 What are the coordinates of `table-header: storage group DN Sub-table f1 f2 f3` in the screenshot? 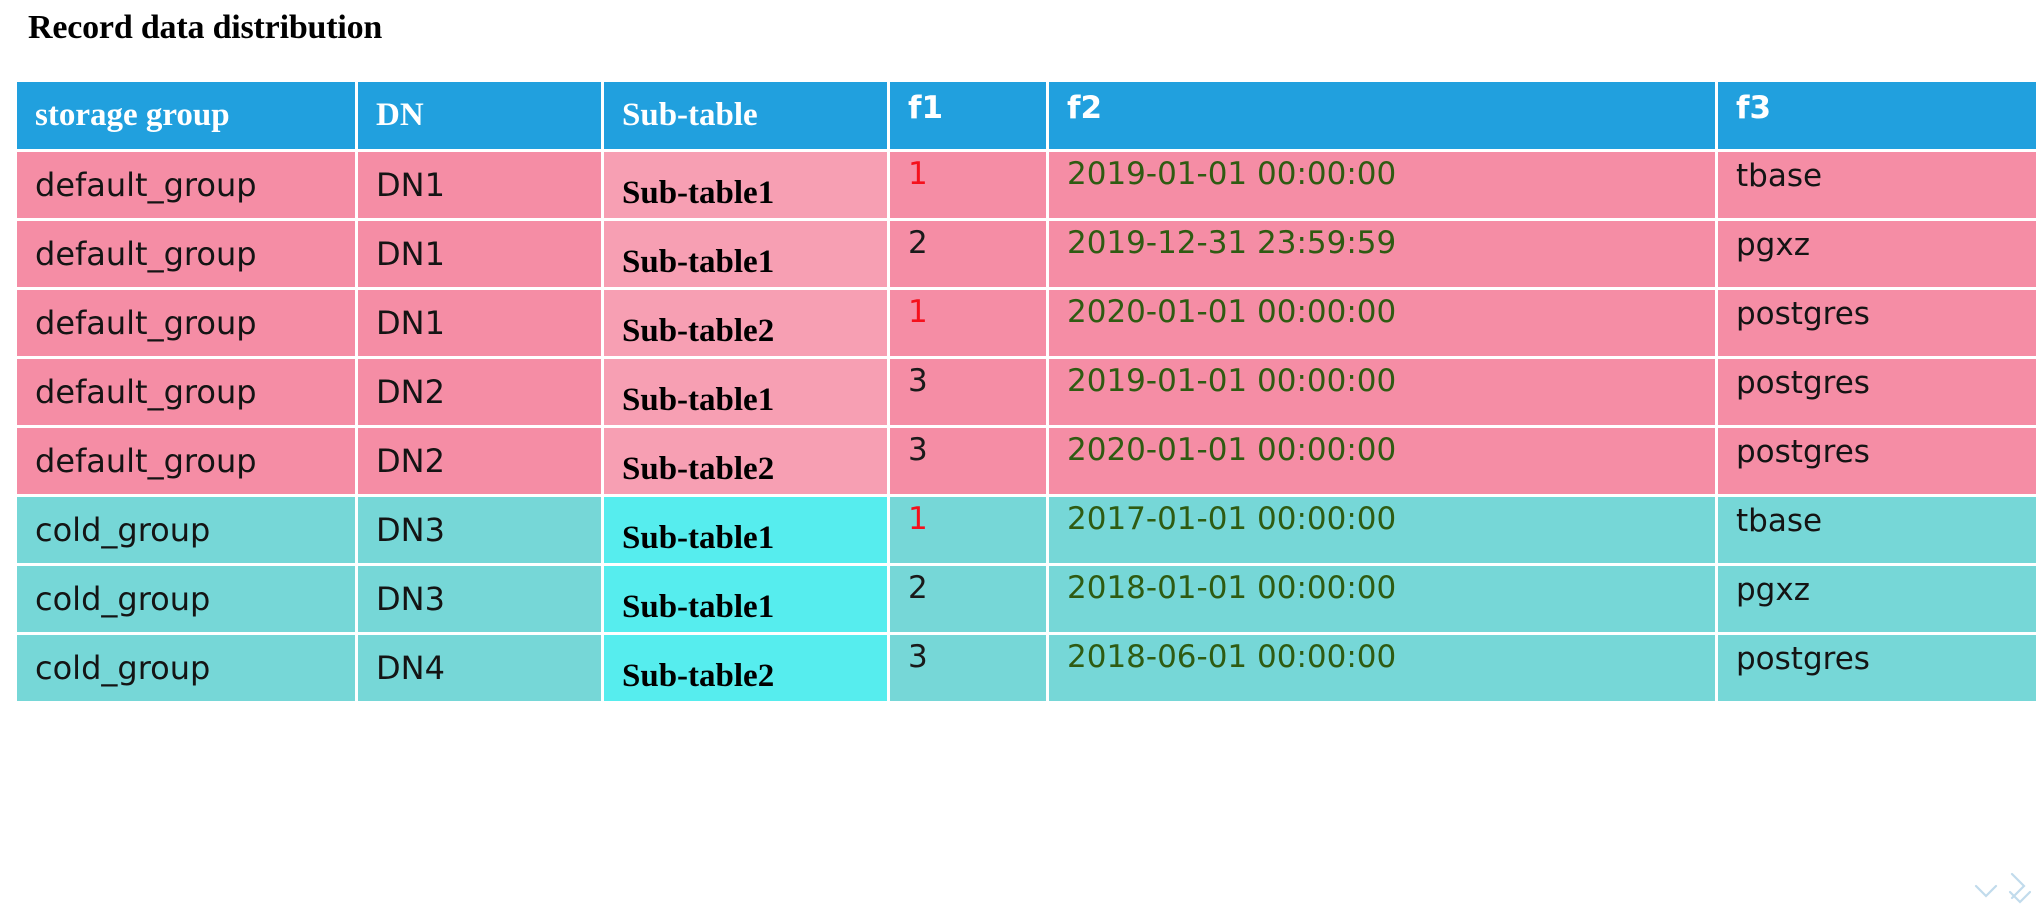 It's located at (1026, 115).